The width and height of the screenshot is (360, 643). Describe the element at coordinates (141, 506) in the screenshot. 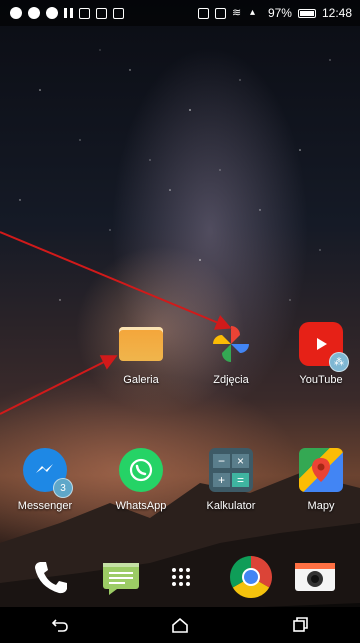

I see `app-label: WhatsApp` at that location.